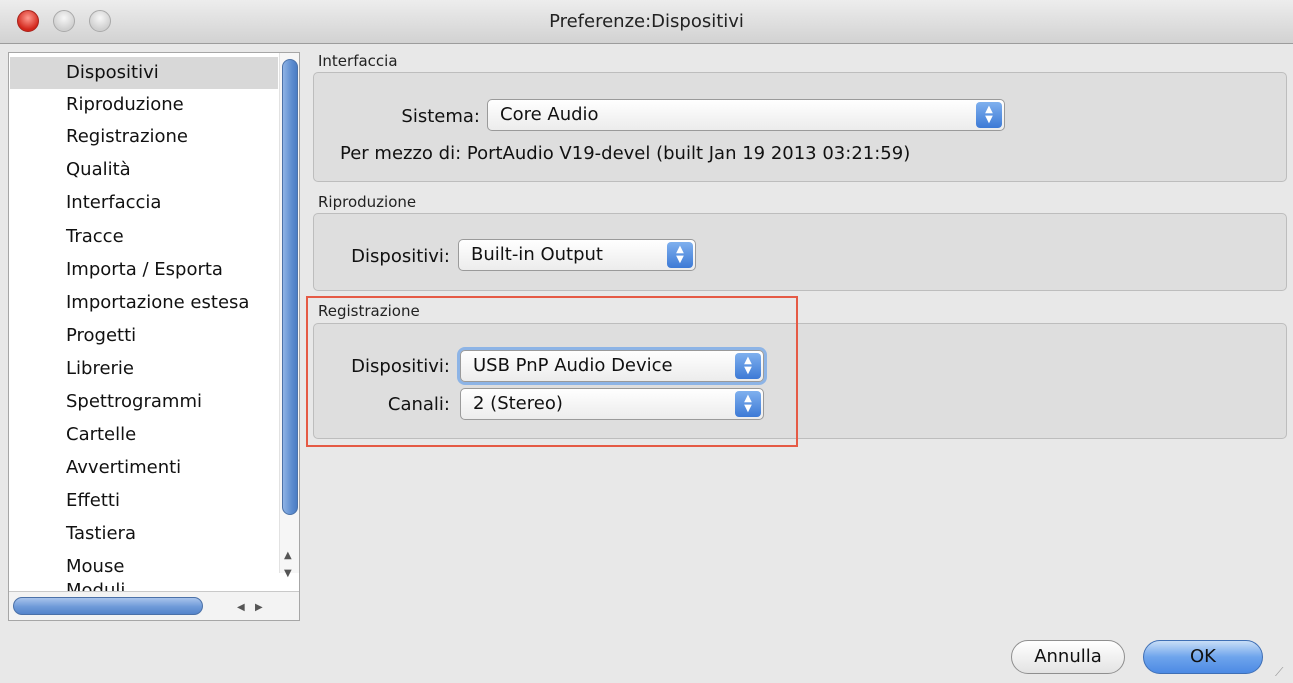 The height and width of the screenshot is (683, 1293). I want to click on scroll-down-arrow-icon: ▼, so click(288, 574).